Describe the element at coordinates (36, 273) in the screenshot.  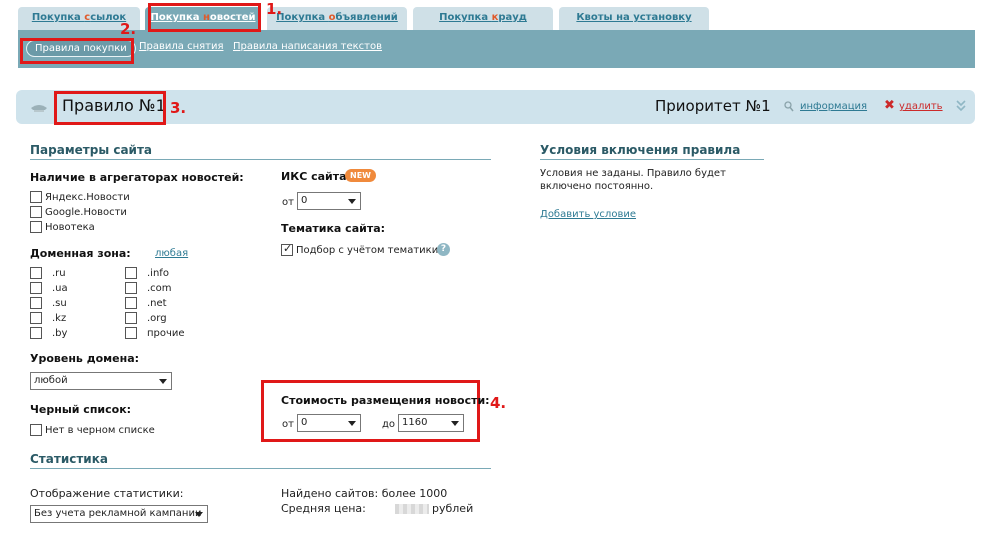
I see `checkbox-zone-ru` at that location.